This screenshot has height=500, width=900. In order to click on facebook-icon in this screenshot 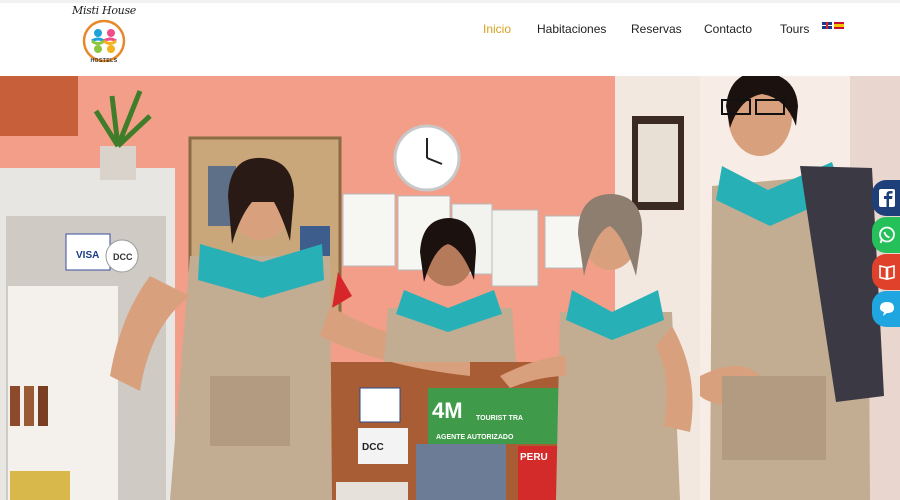, I will do `click(887, 198)`.